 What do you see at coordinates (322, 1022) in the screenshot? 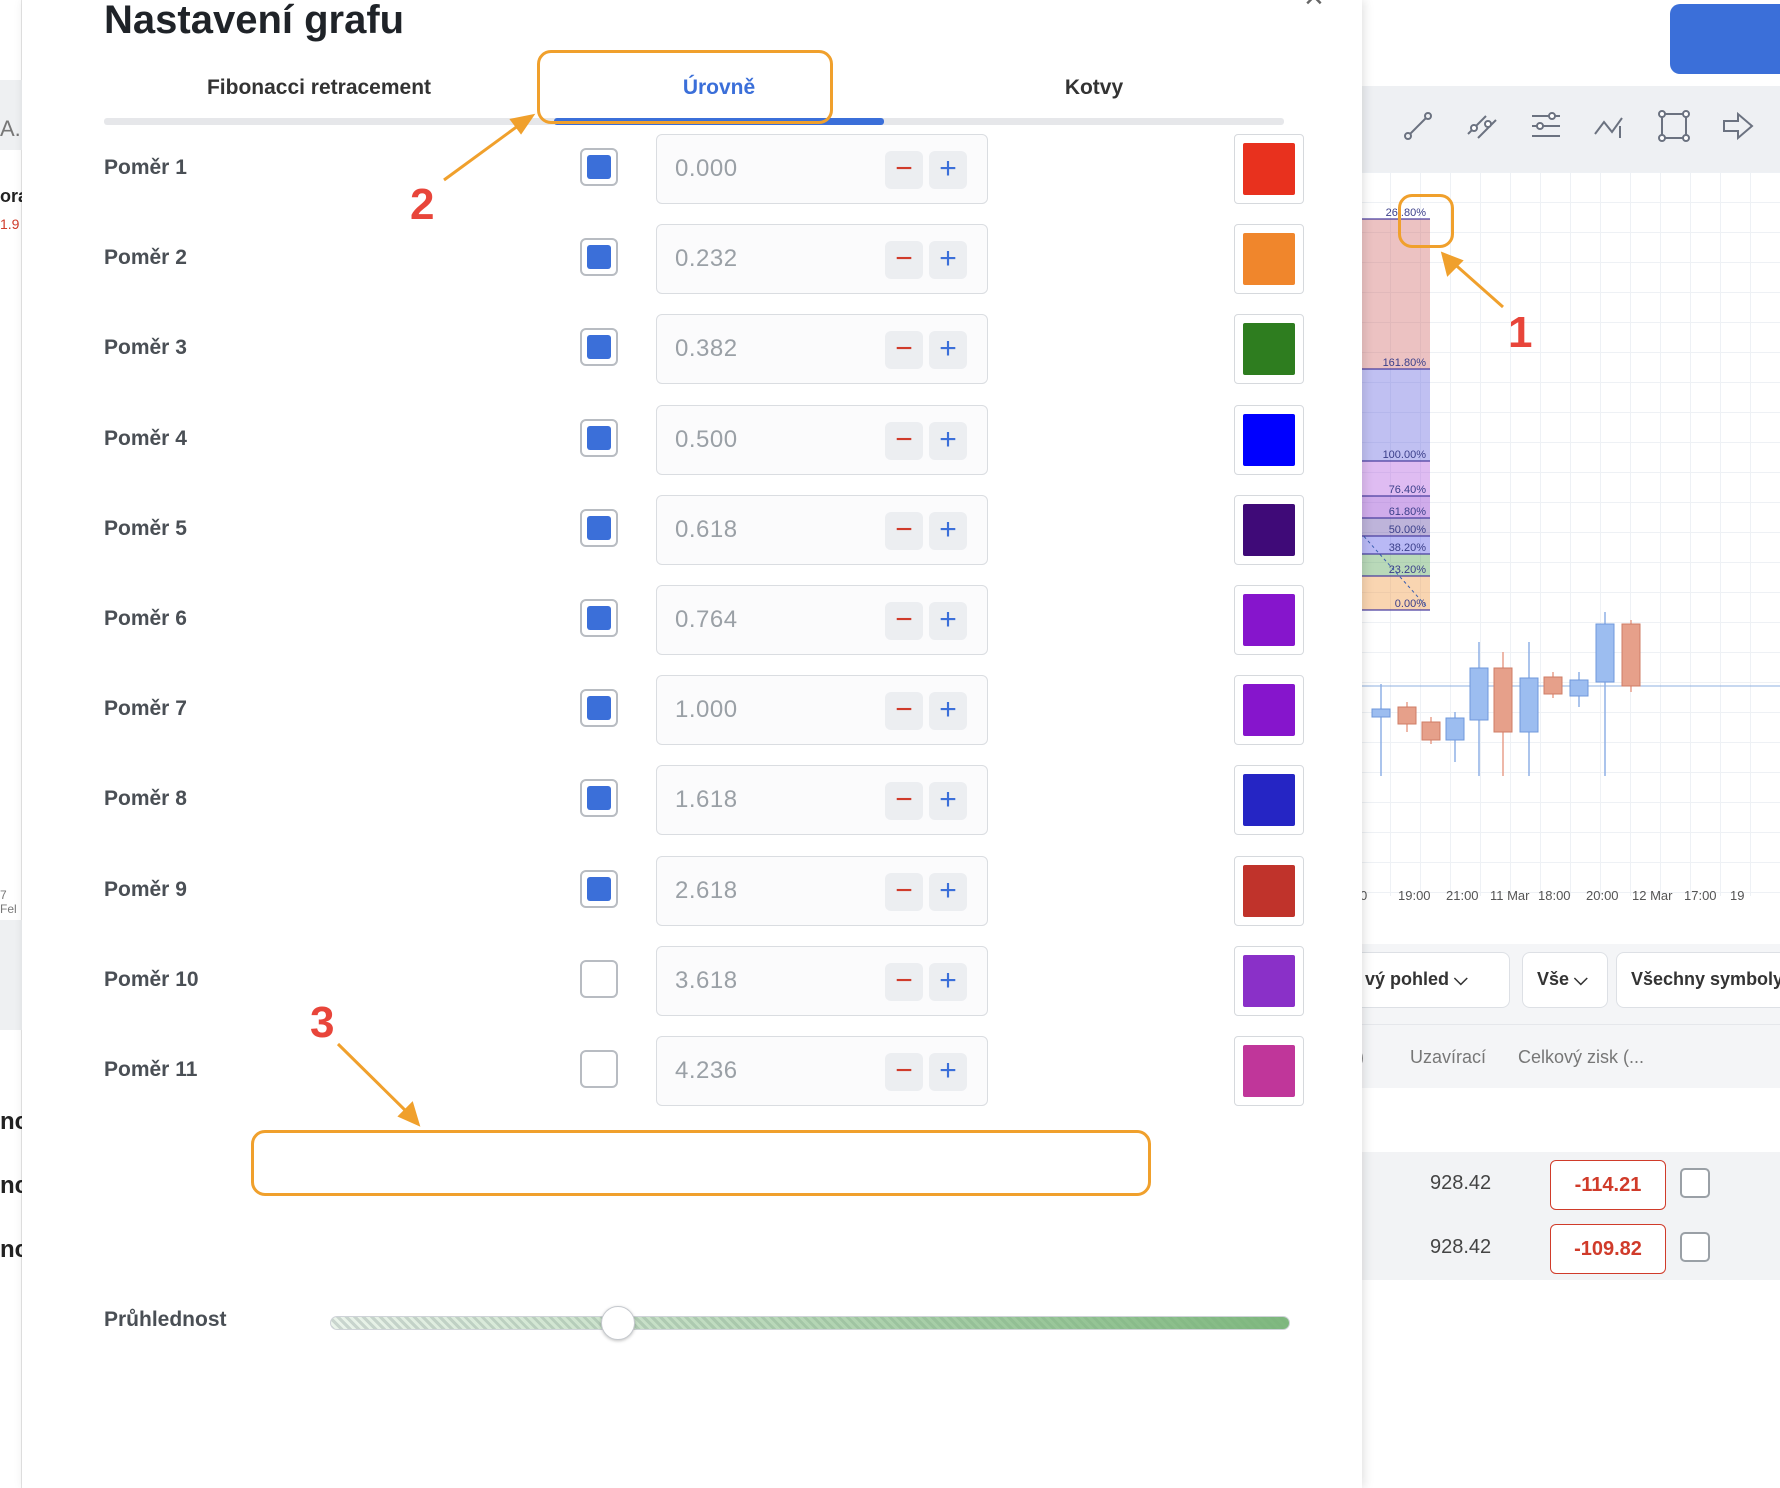
I see `annotation-number-3: 3` at bounding box center [322, 1022].